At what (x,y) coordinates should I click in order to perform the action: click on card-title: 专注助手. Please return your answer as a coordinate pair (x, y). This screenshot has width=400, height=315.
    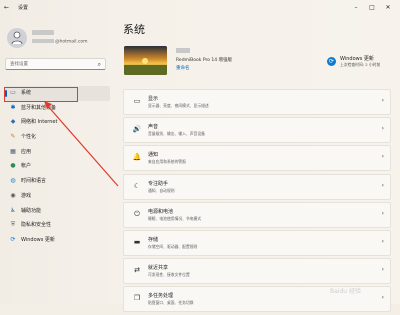
    Looking at the image, I should click on (158, 183).